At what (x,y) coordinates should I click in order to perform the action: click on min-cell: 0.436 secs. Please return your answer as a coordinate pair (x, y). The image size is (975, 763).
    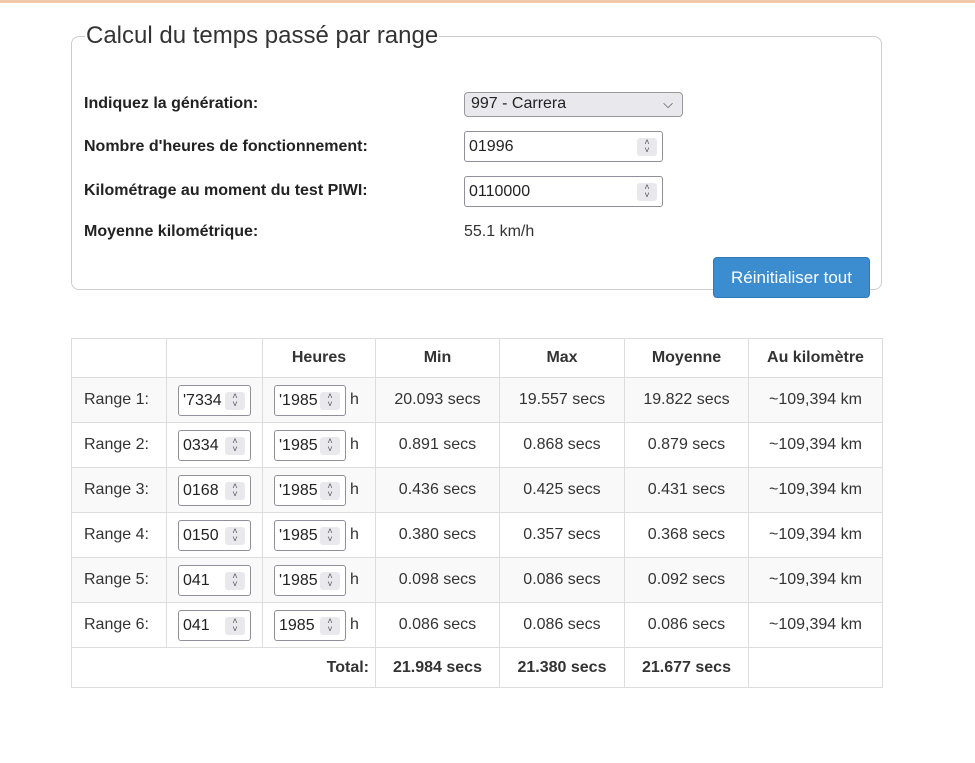
    Looking at the image, I should click on (437, 490).